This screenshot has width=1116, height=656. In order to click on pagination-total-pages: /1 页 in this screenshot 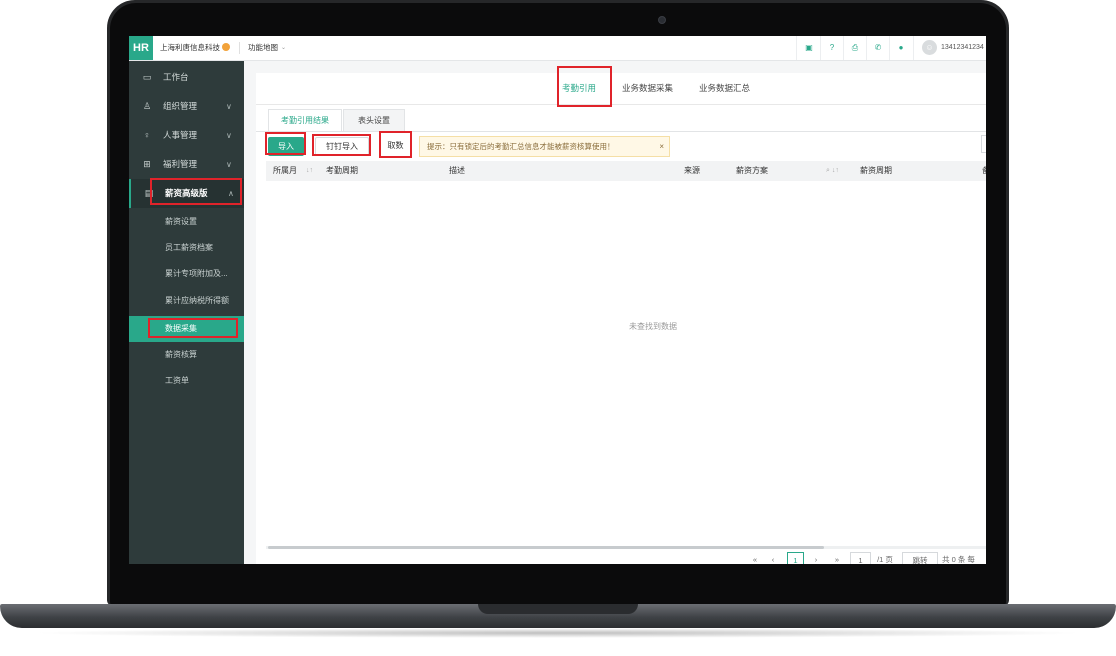, I will do `click(885, 559)`.